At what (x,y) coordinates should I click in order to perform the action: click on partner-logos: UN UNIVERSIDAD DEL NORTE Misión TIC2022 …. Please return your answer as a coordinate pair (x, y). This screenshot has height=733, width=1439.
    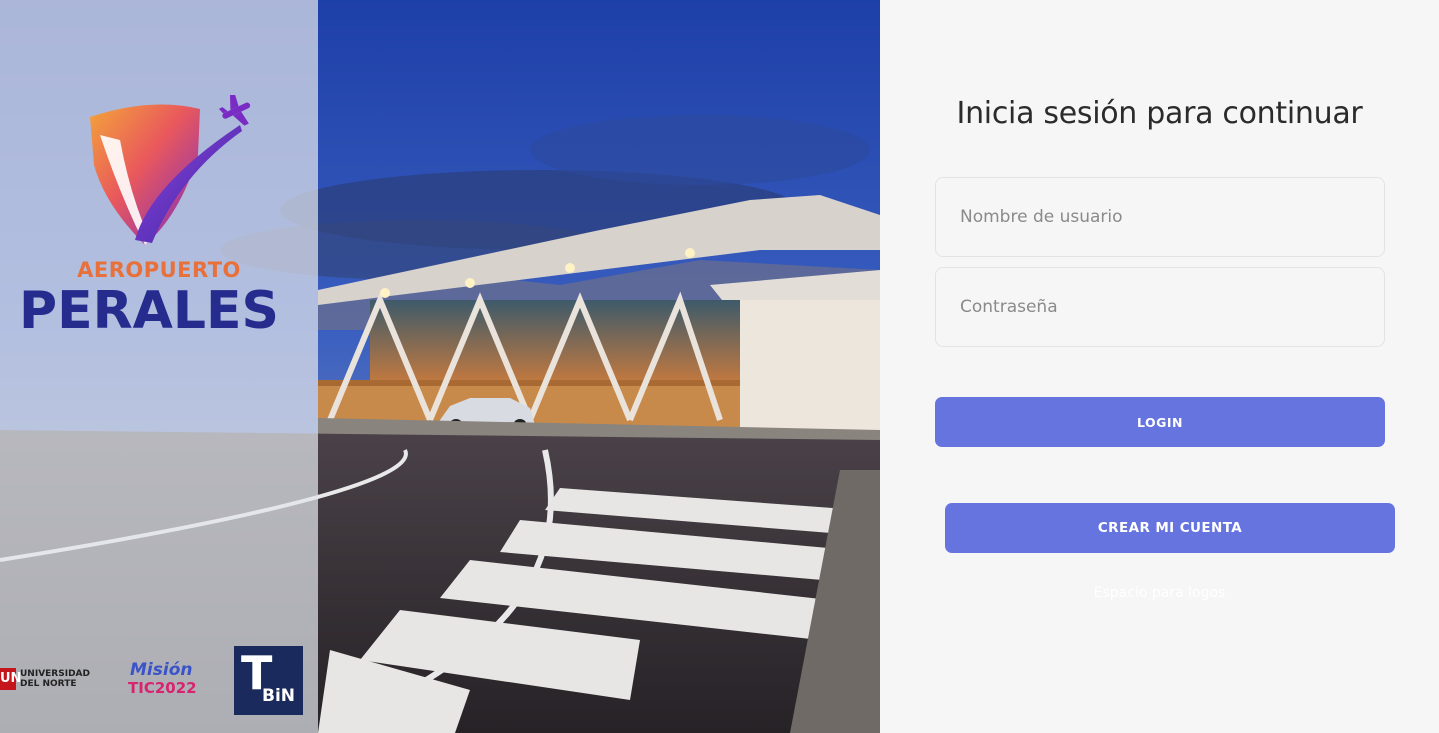
    Looking at the image, I should click on (159, 680).